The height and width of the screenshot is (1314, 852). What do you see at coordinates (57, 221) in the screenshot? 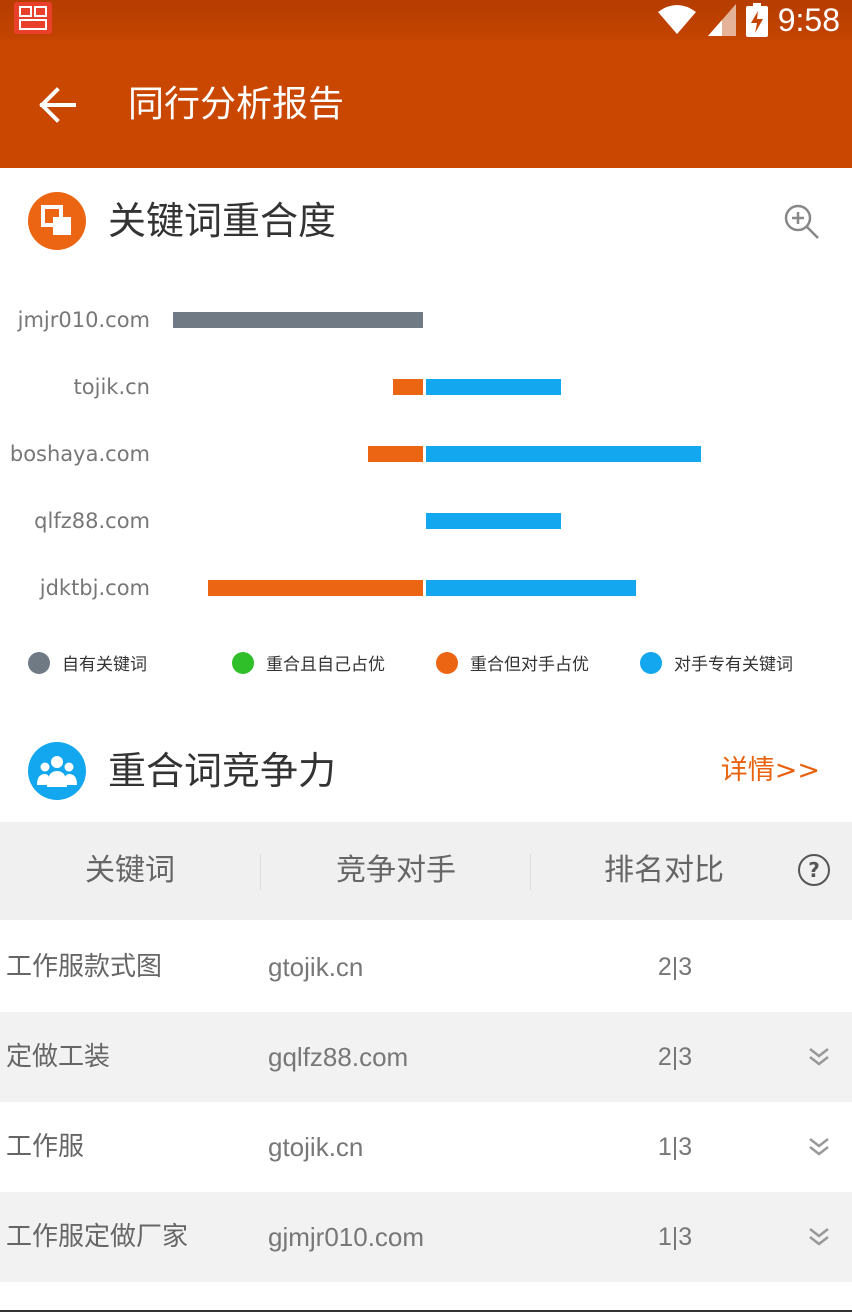
I see `overlap-squares-icon` at bounding box center [57, 221].